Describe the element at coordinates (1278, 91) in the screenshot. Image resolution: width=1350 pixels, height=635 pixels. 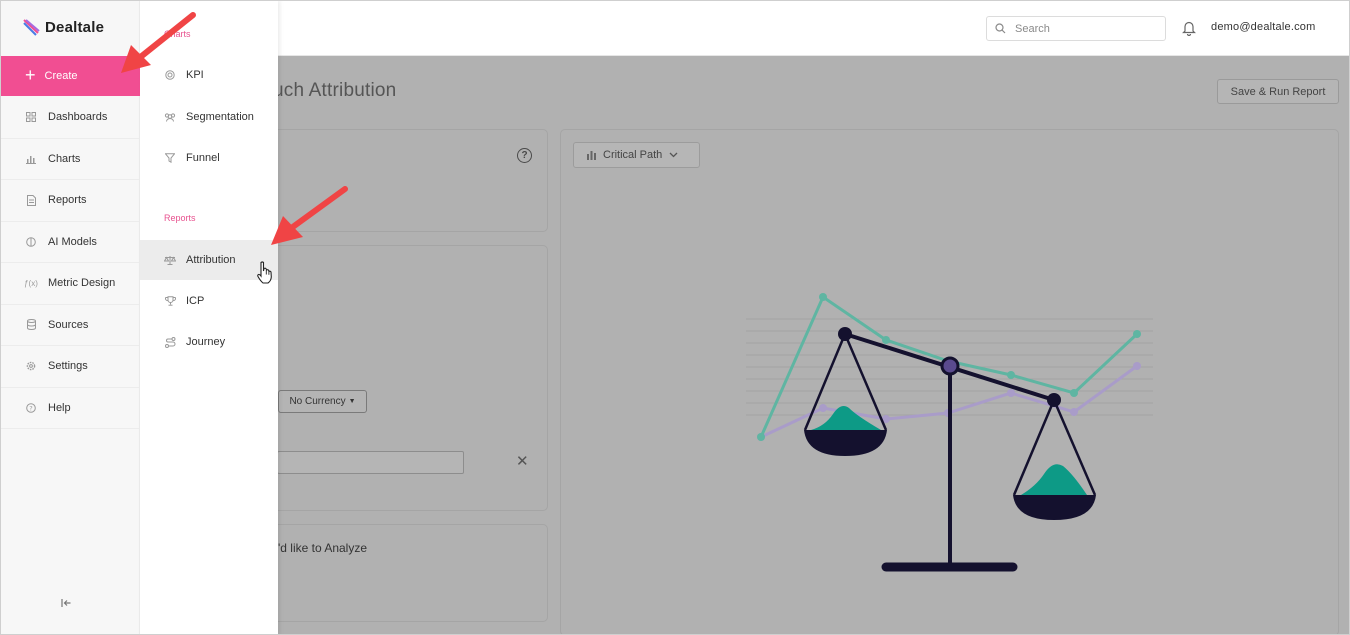
I see `save-run-report-button: Save & Run Report` at that location.